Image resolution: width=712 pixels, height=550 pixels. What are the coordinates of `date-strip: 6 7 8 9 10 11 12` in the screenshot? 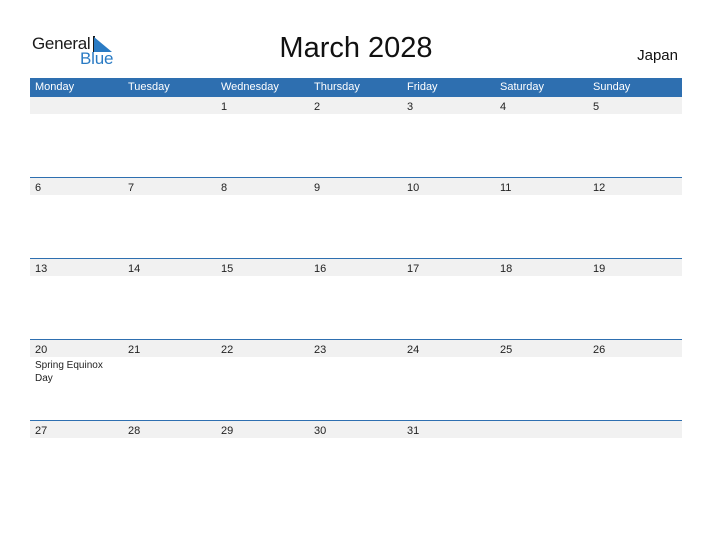 It's located at (356, 186).